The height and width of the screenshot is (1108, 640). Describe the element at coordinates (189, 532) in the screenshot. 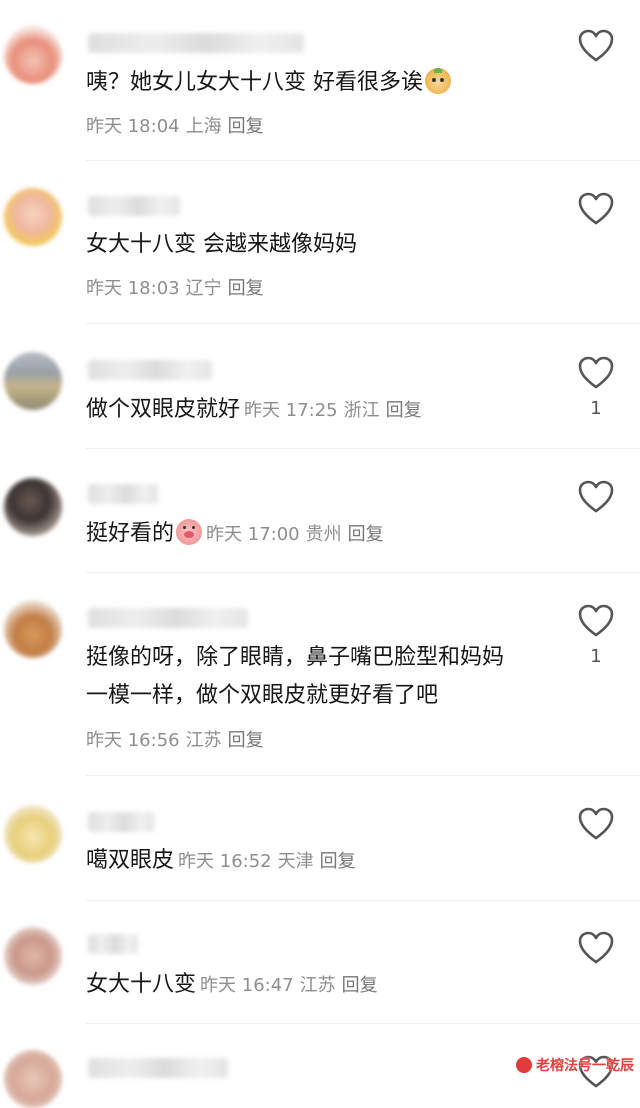

I see `pig-emoji-icon` at that location.